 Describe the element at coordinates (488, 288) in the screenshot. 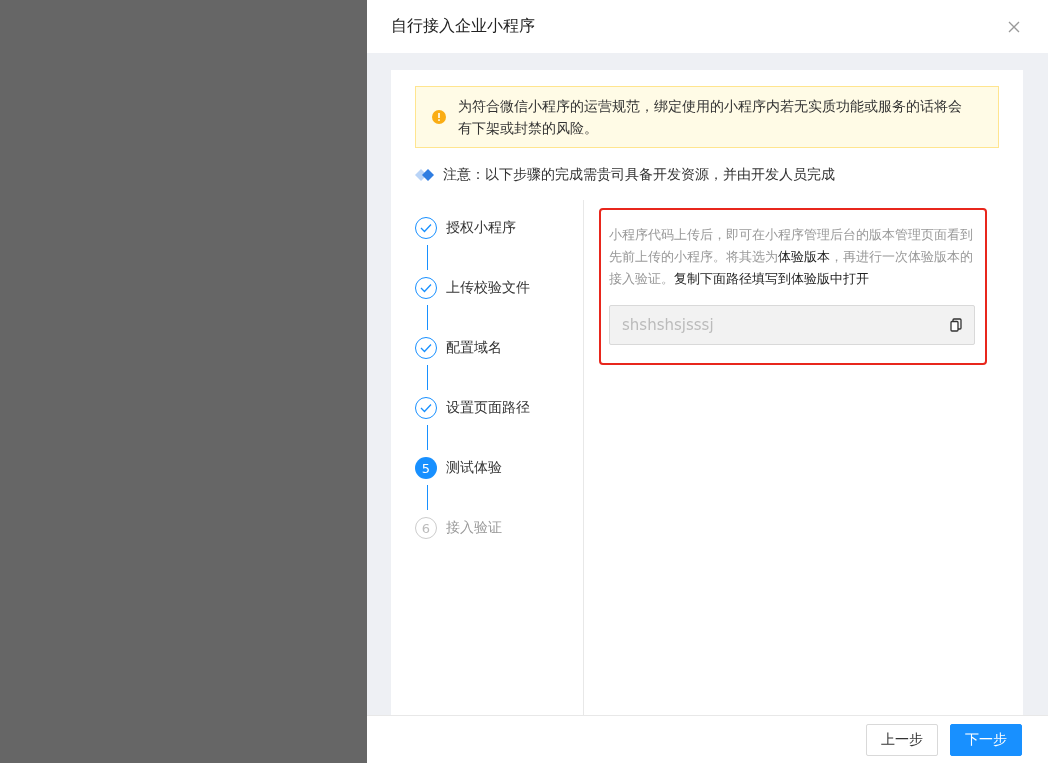

I see `step-label: 上传校验文件` at that location.